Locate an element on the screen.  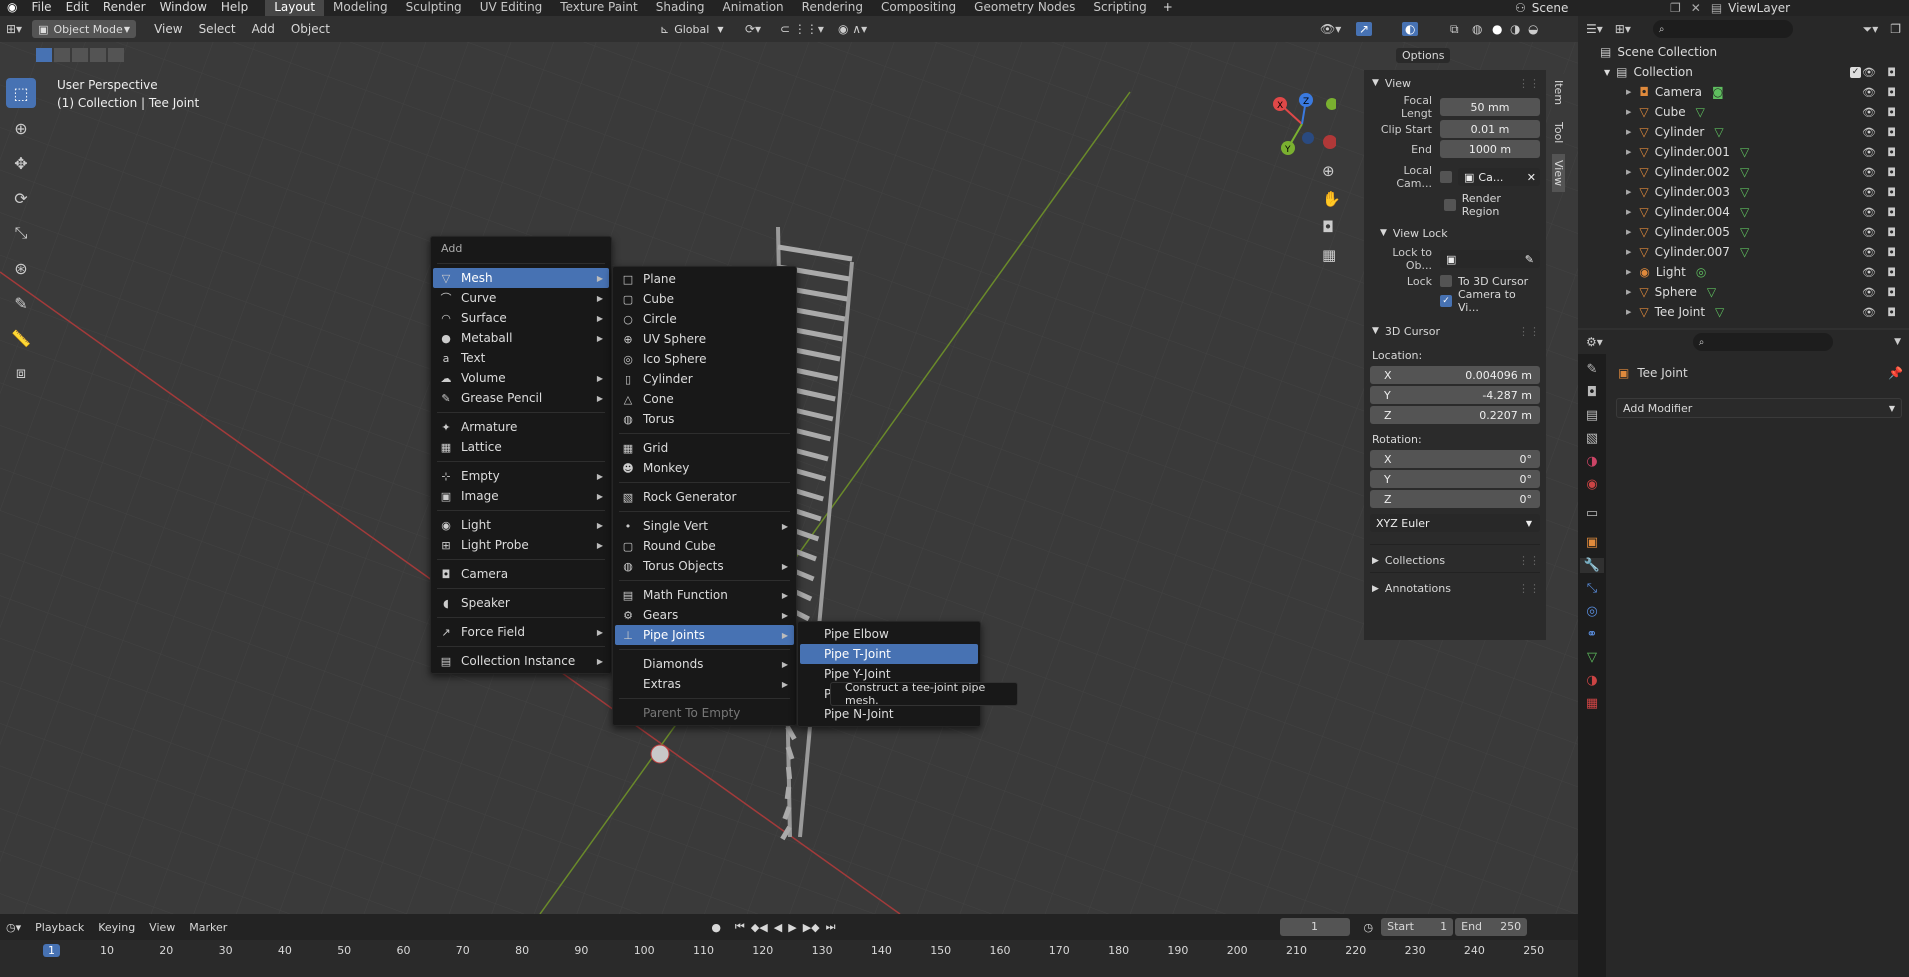
rotate-icon: ⟳ is located at coordinates (21, 198).